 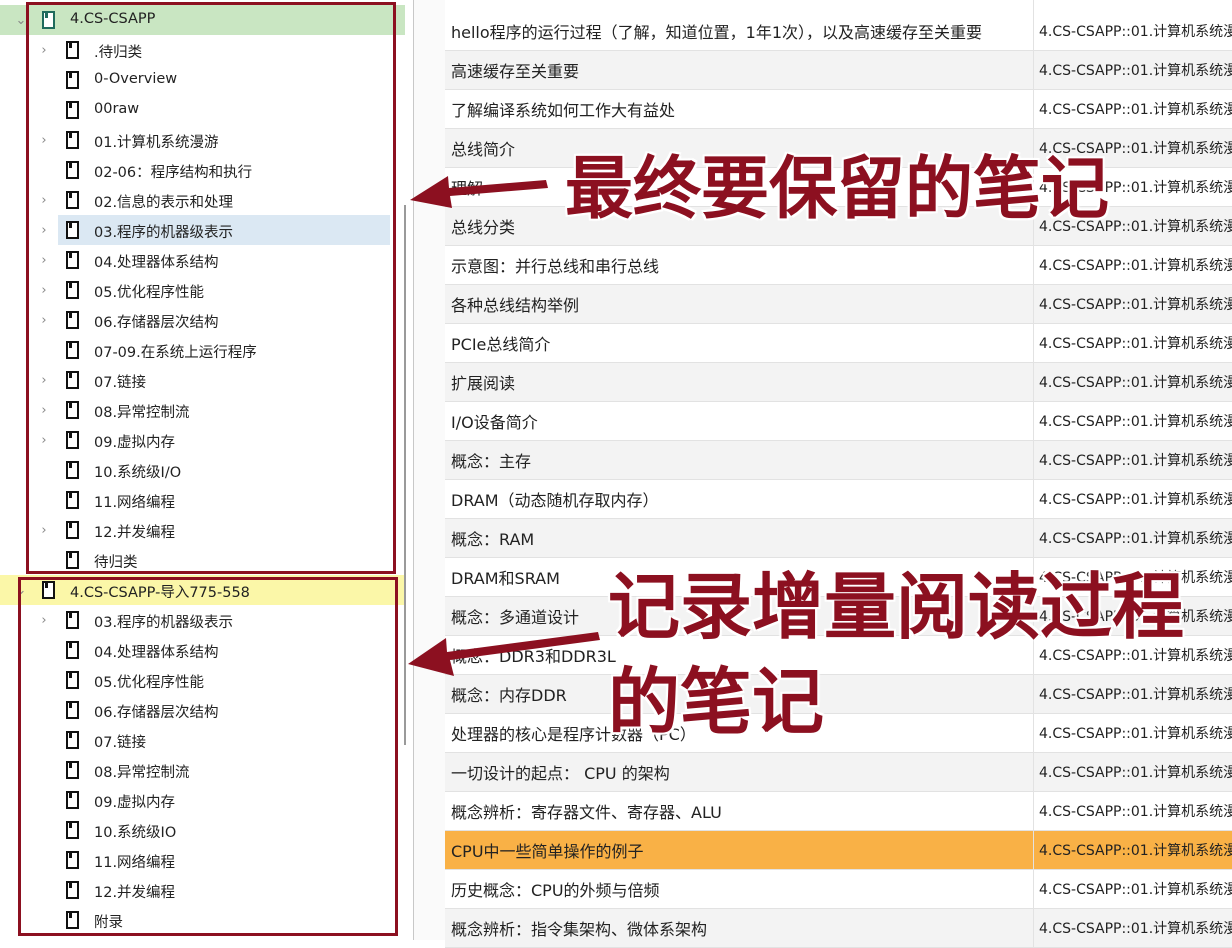 What do you see at coordinates (202, 830) in the screenshot?
I see `tree-item: 10.系统级IO` at bounding box center [202, 830].